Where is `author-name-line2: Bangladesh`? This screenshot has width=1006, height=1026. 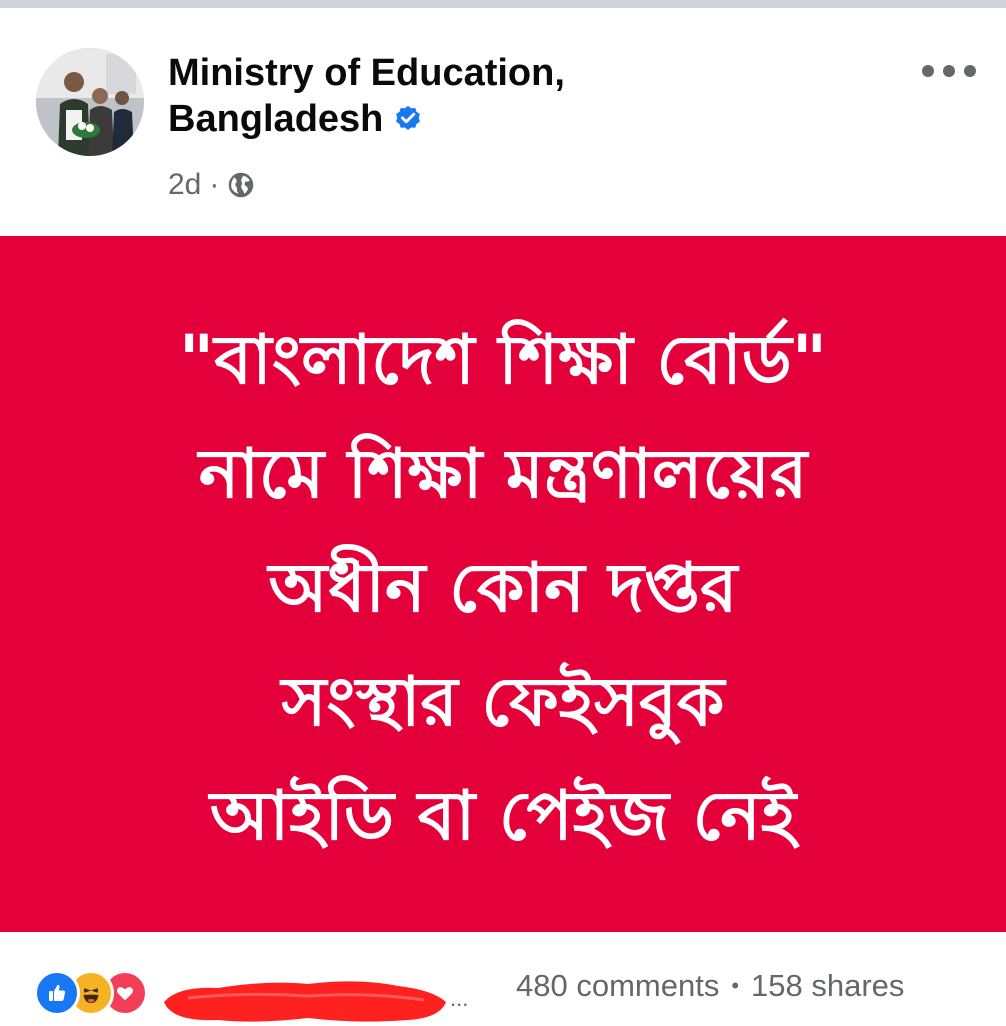
author-name-line2: Bangladesh is located at coordinates (276, 119).